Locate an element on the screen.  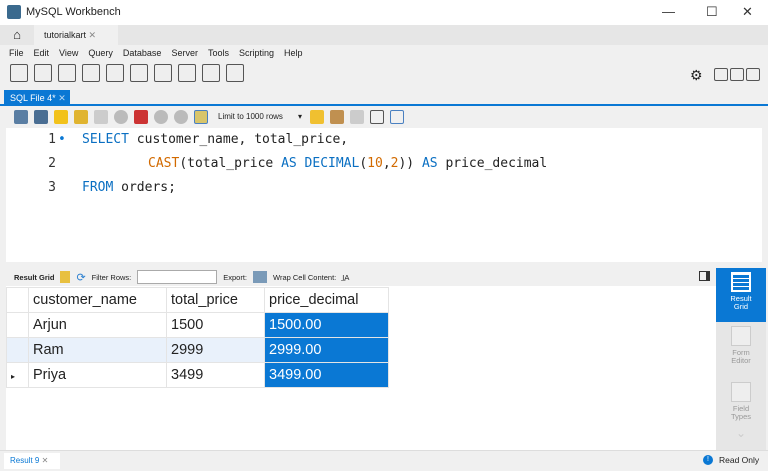
home-tab: ⌂ is located at coordinates (17, 35).